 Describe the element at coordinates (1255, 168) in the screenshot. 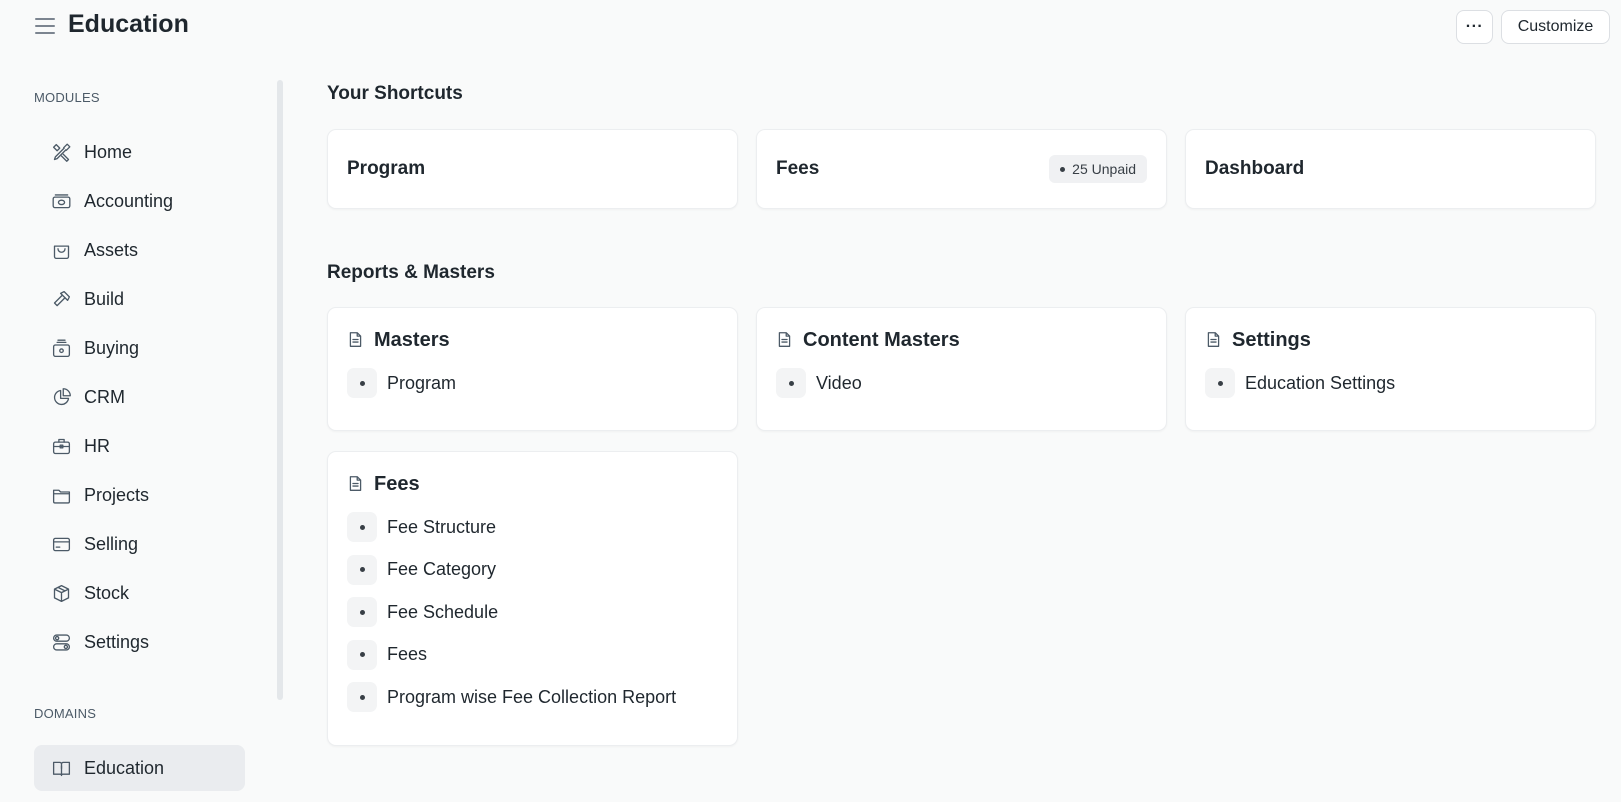

I see `shortcut-label: Dashboard` at that location.